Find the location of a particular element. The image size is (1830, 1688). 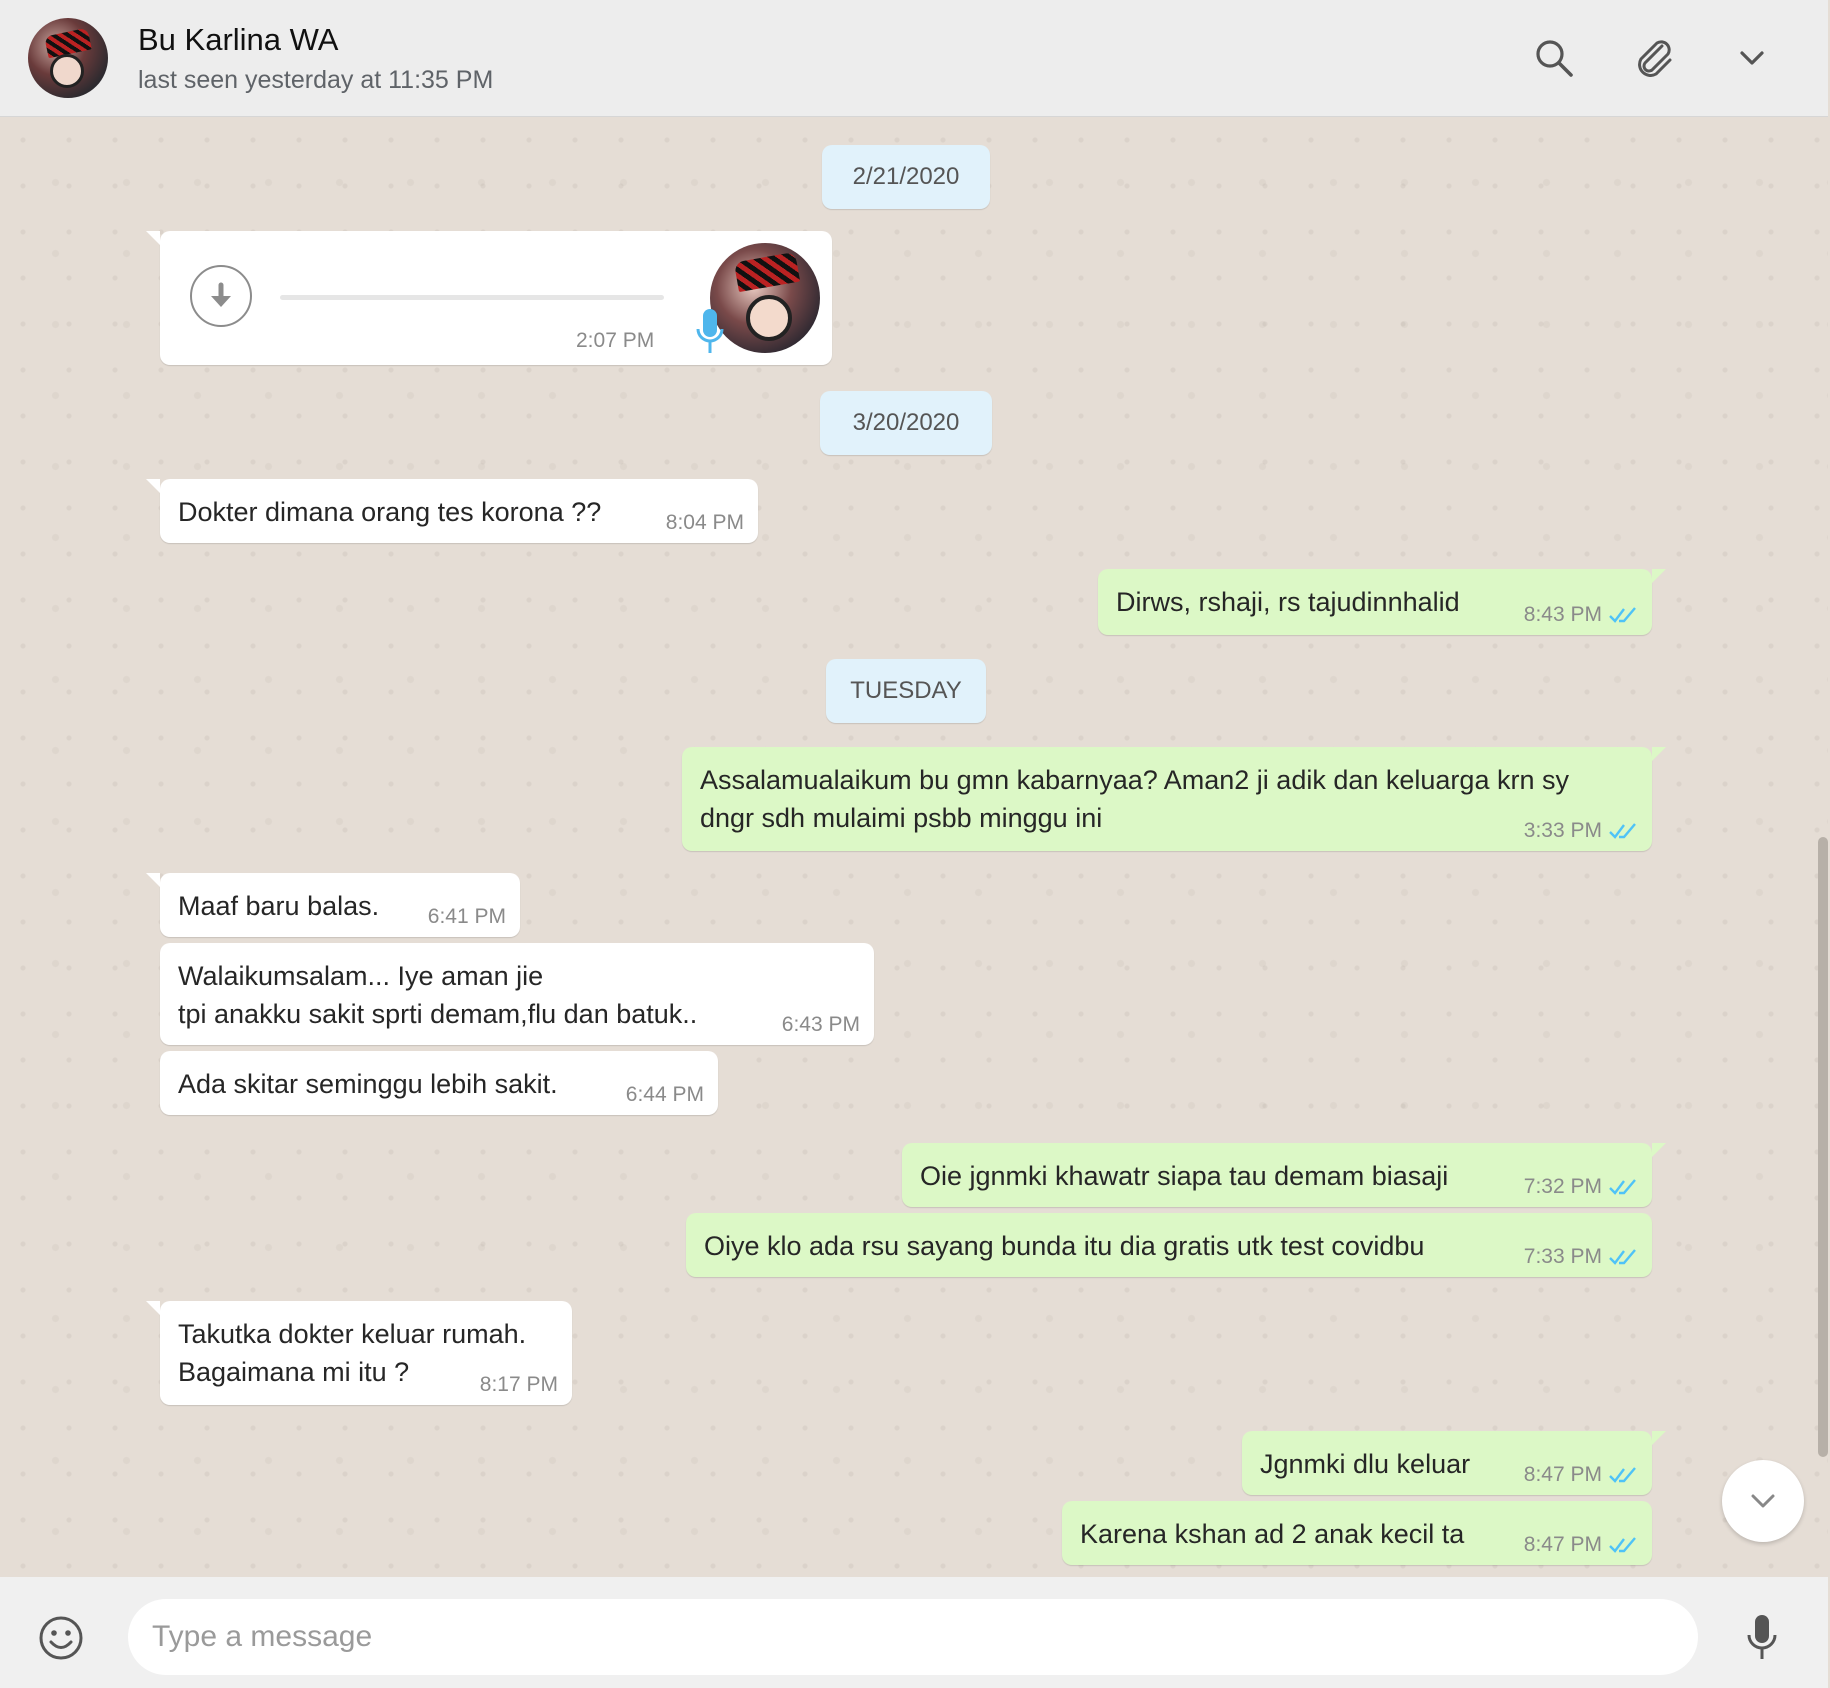

message-time: 8:43 PM is located at coordinates (1562, 614).